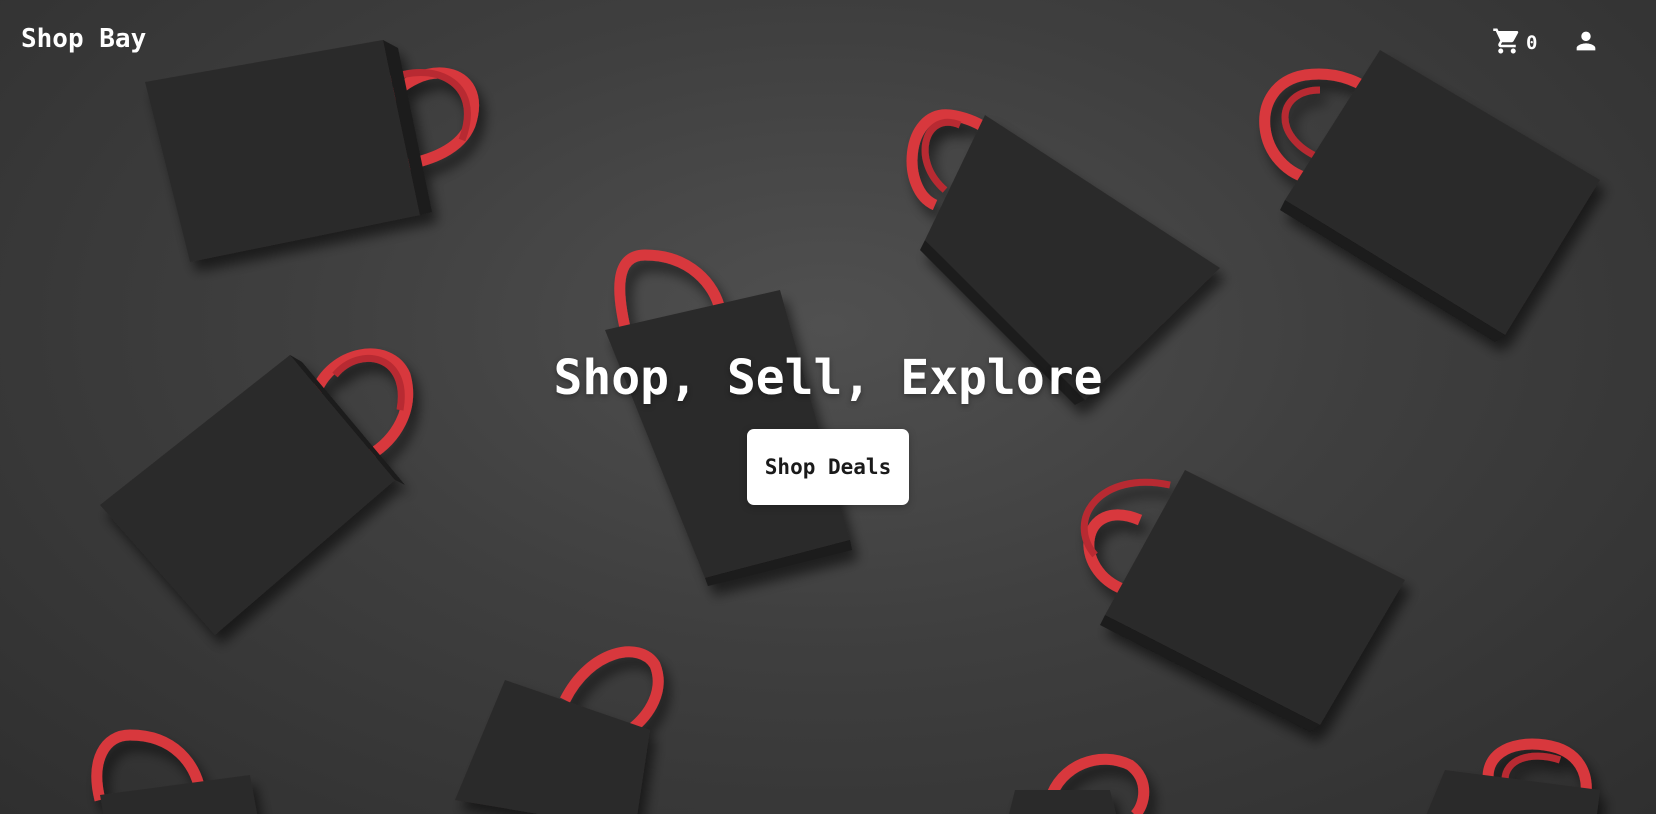 The height and width of the screenshot is (814, 1656). I want to click on cart-link: 0, so click(1514, 43).